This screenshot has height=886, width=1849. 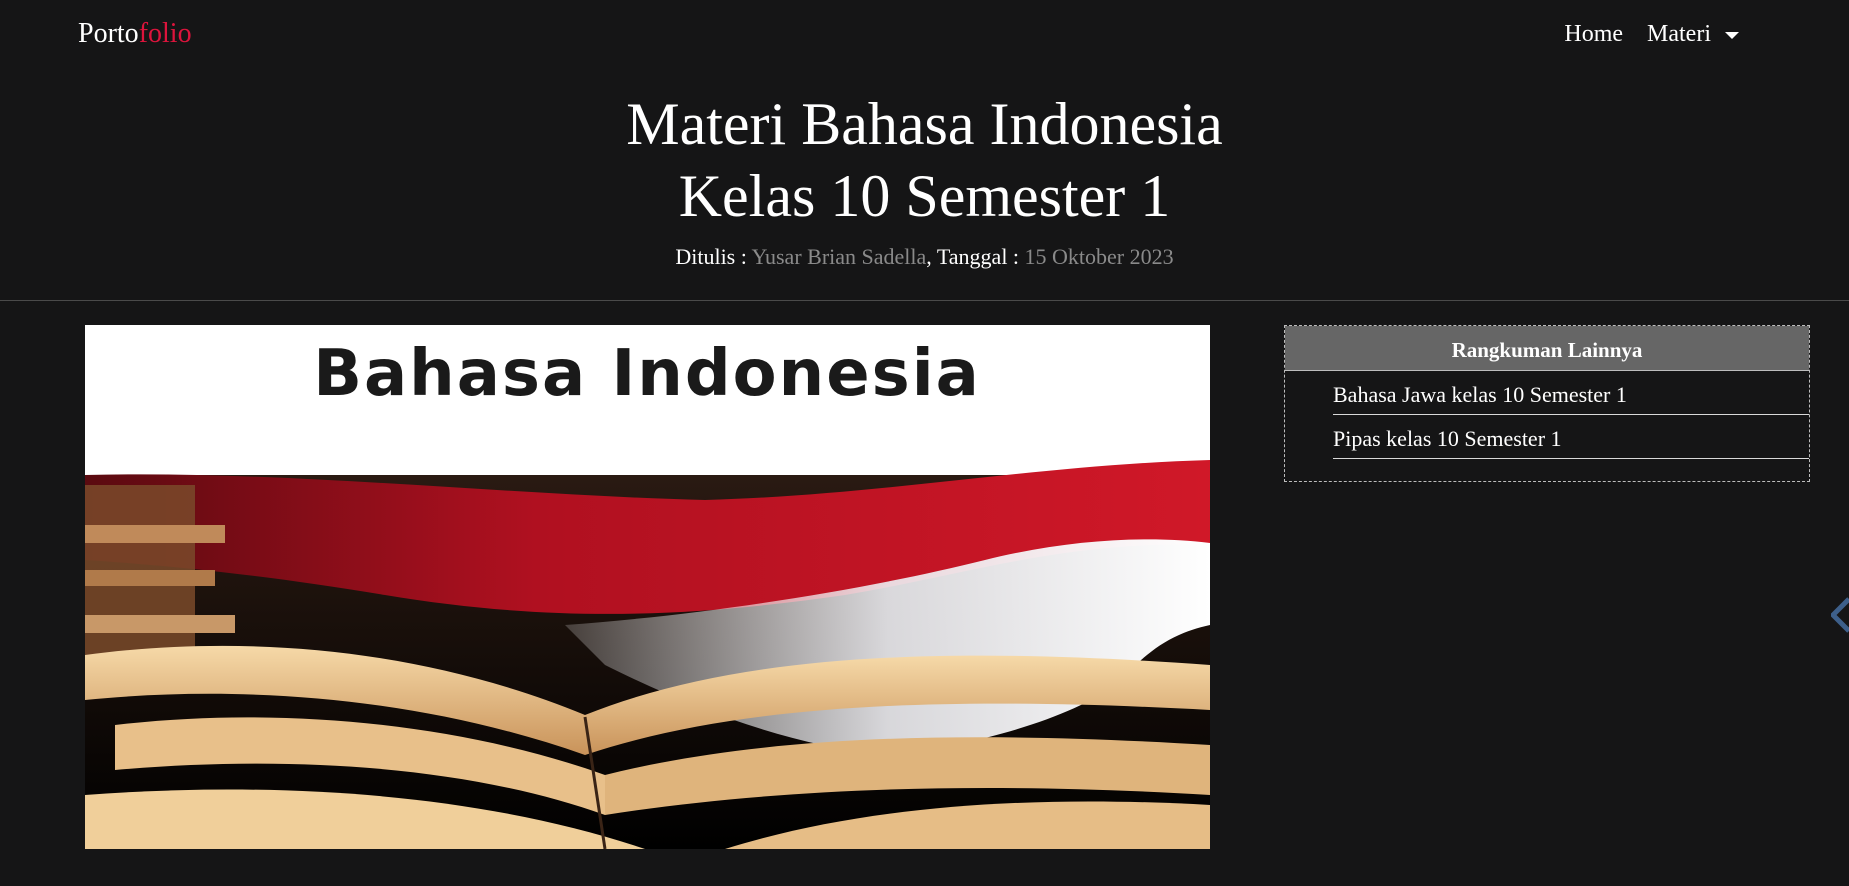 I want to click on post-date: 15 Oktober 2023, so click(x=1099, y=256).